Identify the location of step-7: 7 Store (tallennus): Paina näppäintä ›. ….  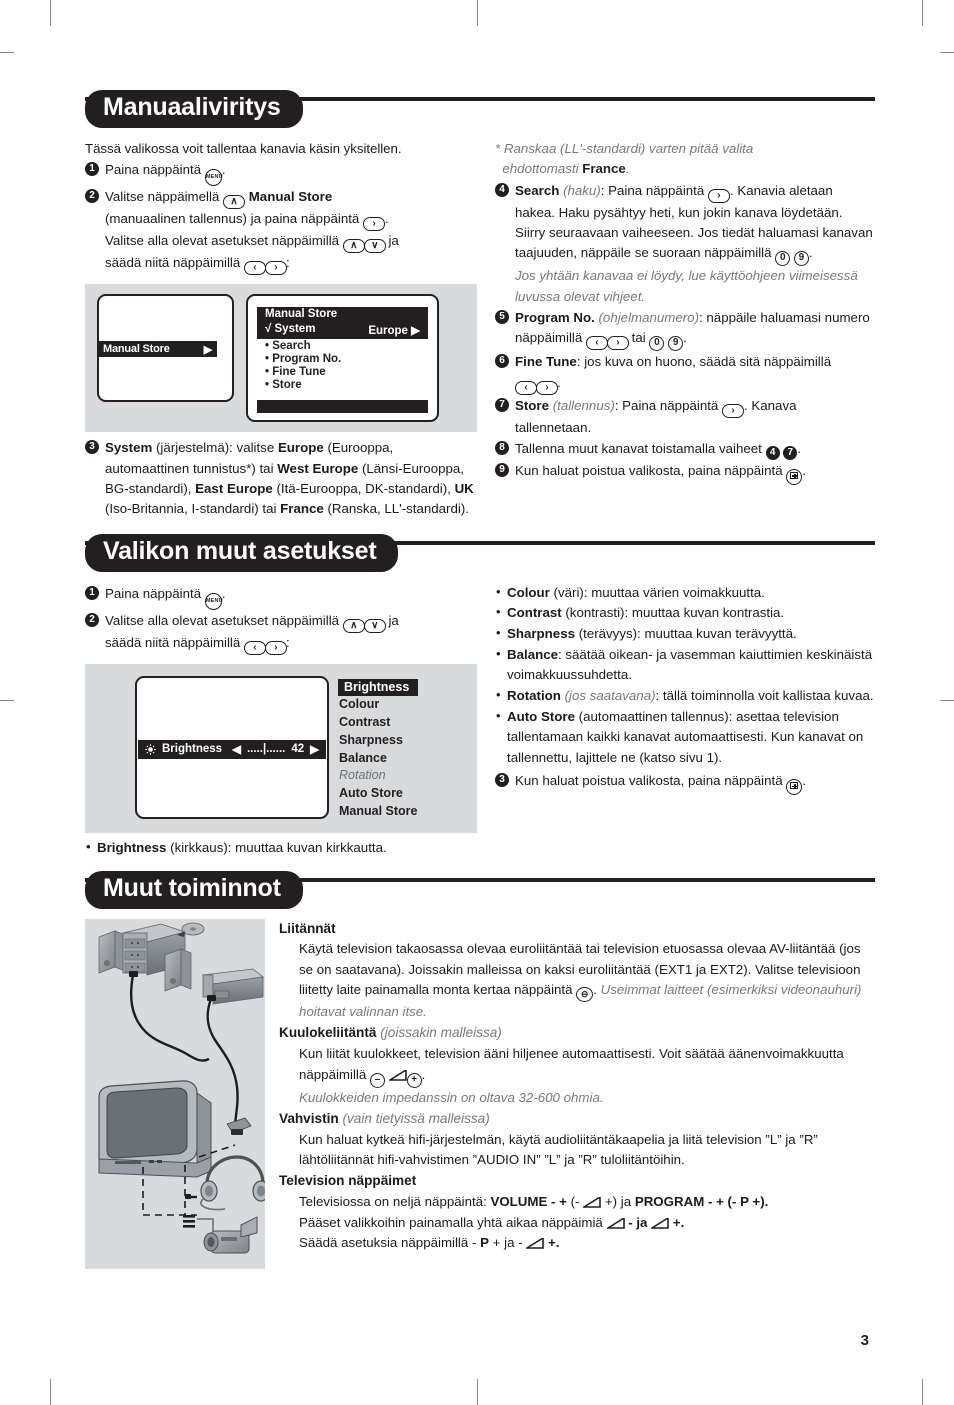
(685, 417).